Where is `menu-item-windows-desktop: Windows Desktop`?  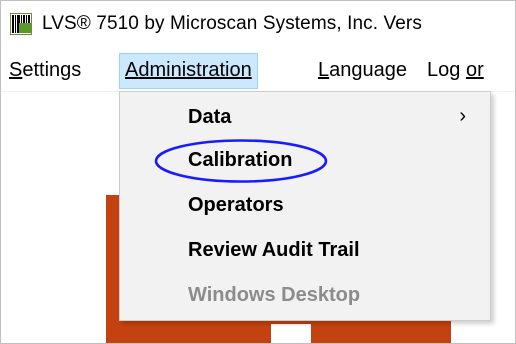
menu-item-windows-desktop: Windows Desktop is located at coordinates (305, 295).